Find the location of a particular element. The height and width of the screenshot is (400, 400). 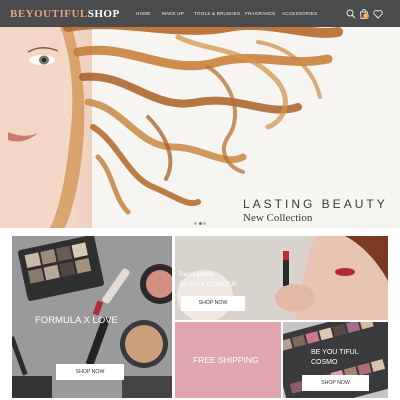

logo: BEYOUTIFULSHOP is located at coordinates (65, 14).